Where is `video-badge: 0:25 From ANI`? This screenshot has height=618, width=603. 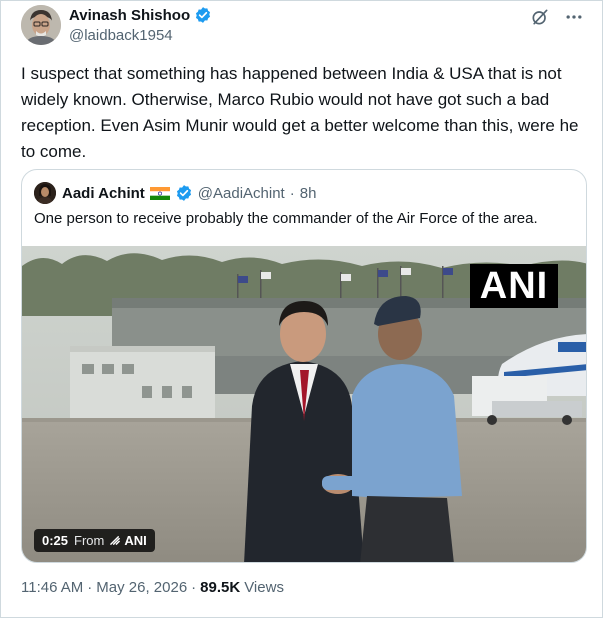
video-badge: 0:25 From ANI is located at coordinates (94, 540).